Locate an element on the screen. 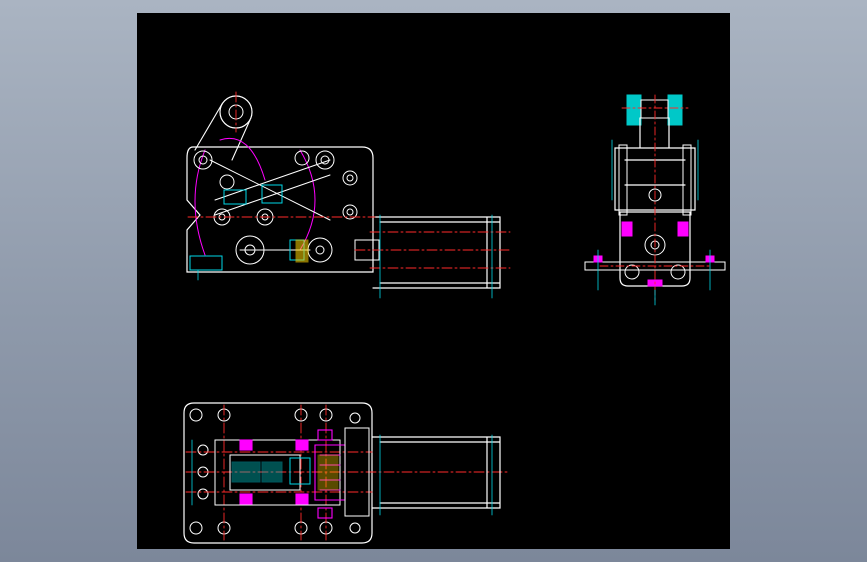  top-cyan-parts is located at coordinates (271, 471).